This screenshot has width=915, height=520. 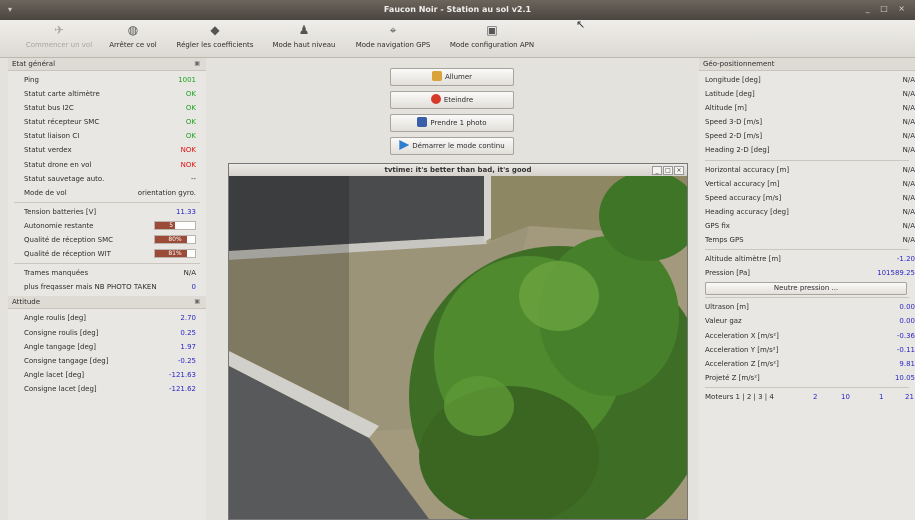 I want to click on status-row: Statut liaison CI OK, so click(x=110, y=136).